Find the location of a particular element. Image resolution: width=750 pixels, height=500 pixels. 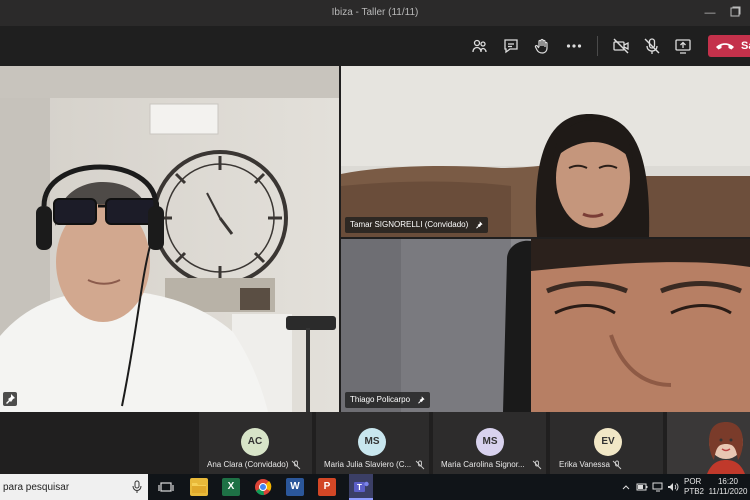

leave-label: Sa is located at coordinates (745, 46).